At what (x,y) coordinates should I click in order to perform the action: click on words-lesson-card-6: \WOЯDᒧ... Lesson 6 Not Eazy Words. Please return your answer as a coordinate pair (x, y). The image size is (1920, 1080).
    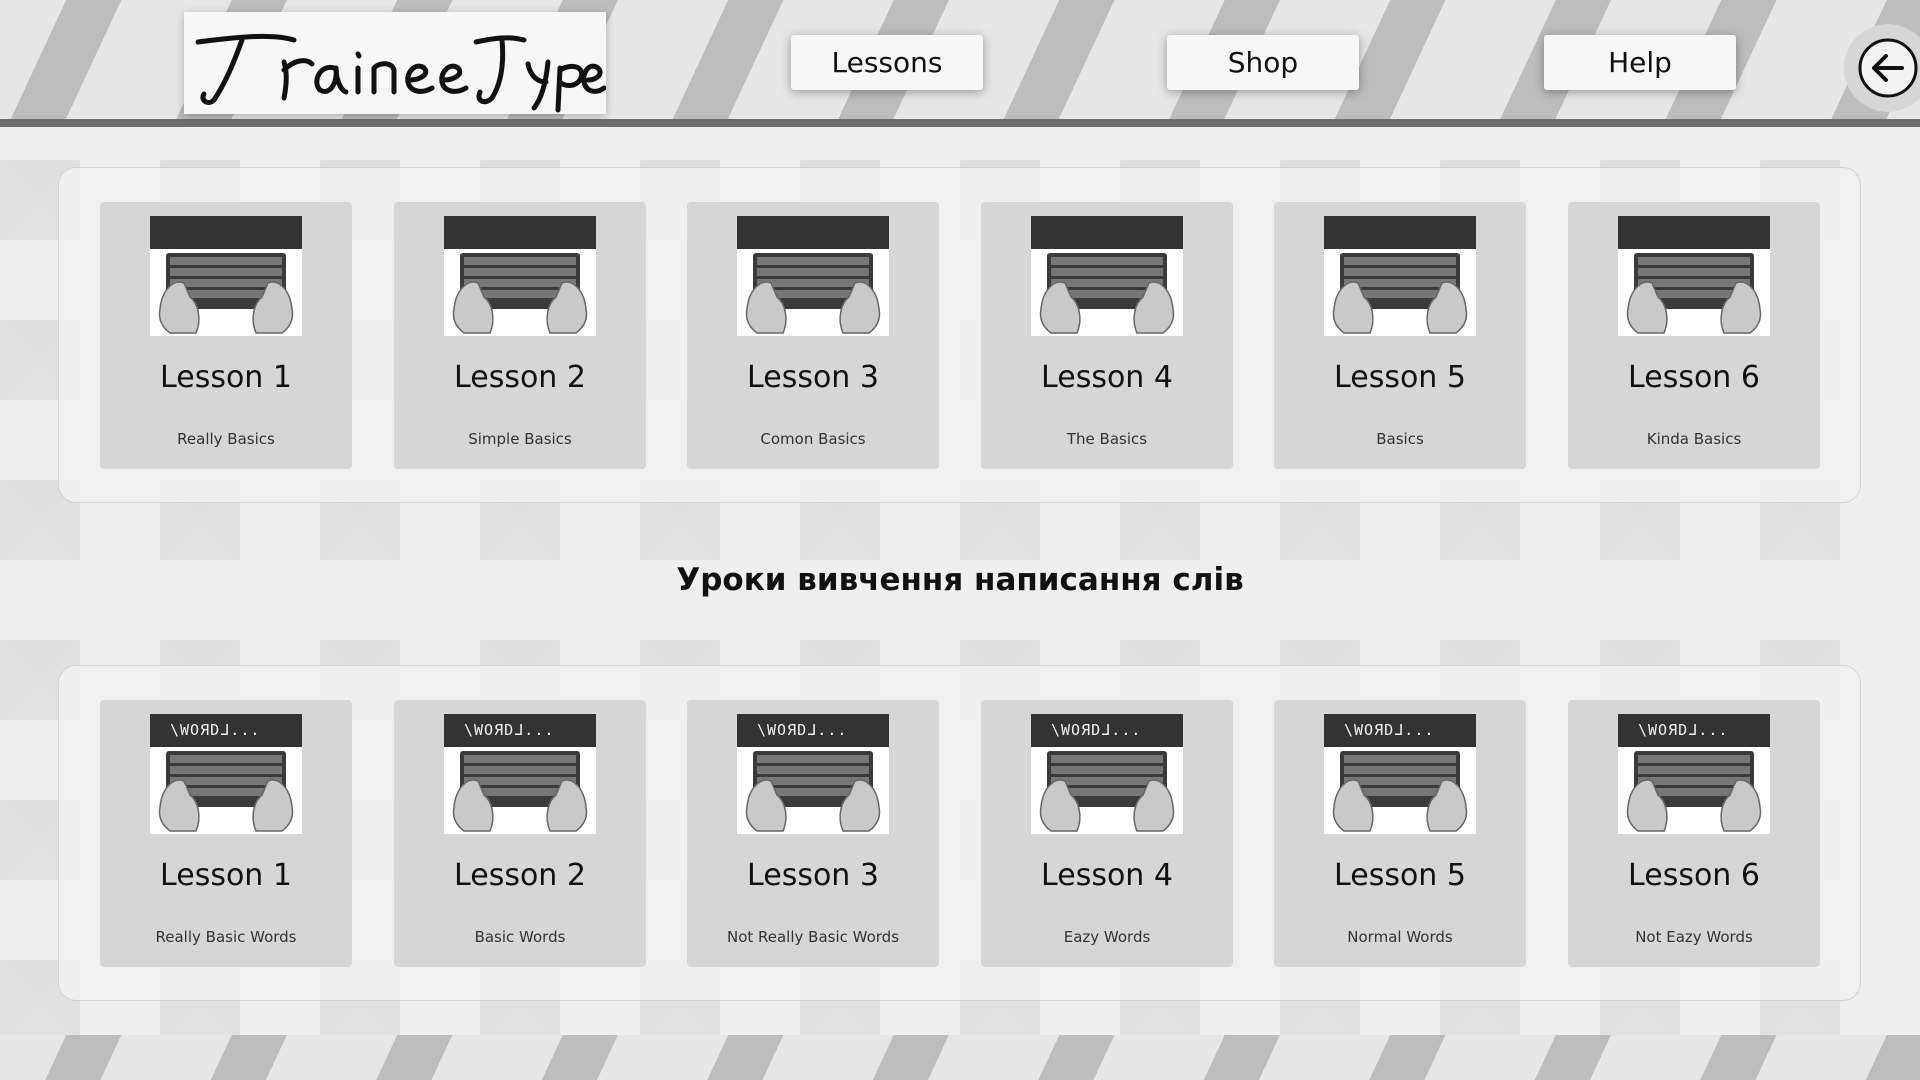
    Looking at the image, I should click on (1694, 833).